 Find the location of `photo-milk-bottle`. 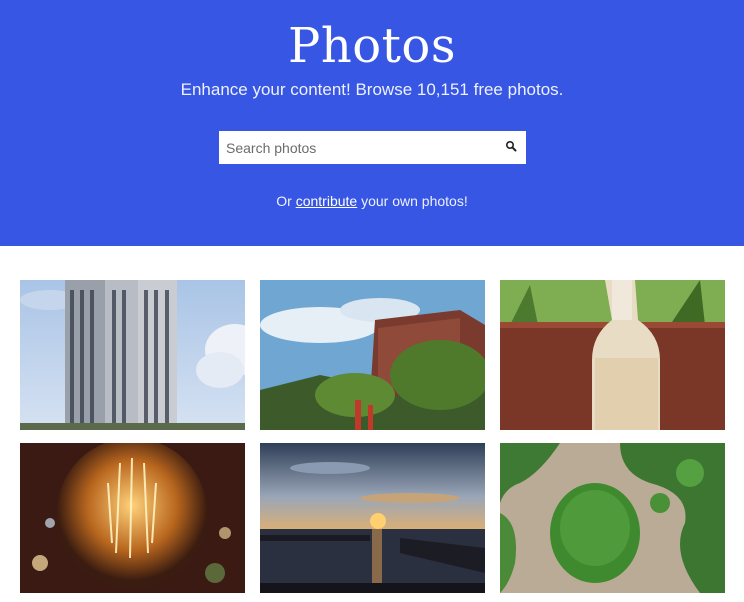

photo-milk-bottle is located at coordinates (612, 355).